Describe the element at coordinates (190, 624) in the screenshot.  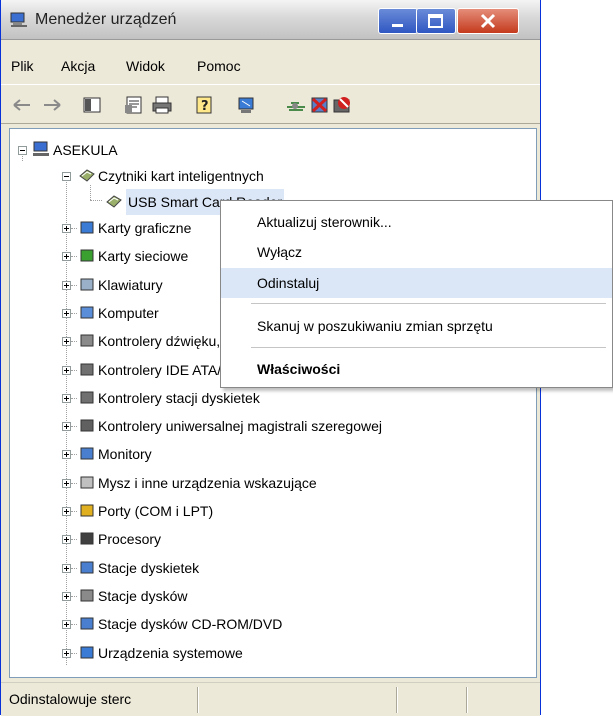
I see `tree-category-label: Stacje dysków CD-ROM/DVD` at that location.